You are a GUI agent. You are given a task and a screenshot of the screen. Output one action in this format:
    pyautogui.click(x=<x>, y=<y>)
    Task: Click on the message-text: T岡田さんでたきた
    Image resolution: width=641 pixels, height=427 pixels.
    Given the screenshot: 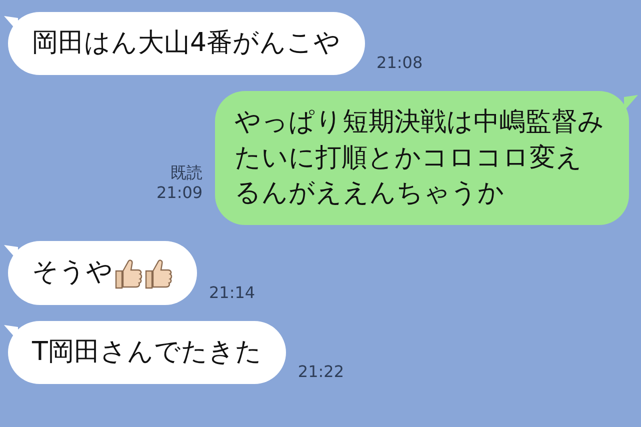 What is the action you would take?
    pyautogui.click(x=147, y=352)
    